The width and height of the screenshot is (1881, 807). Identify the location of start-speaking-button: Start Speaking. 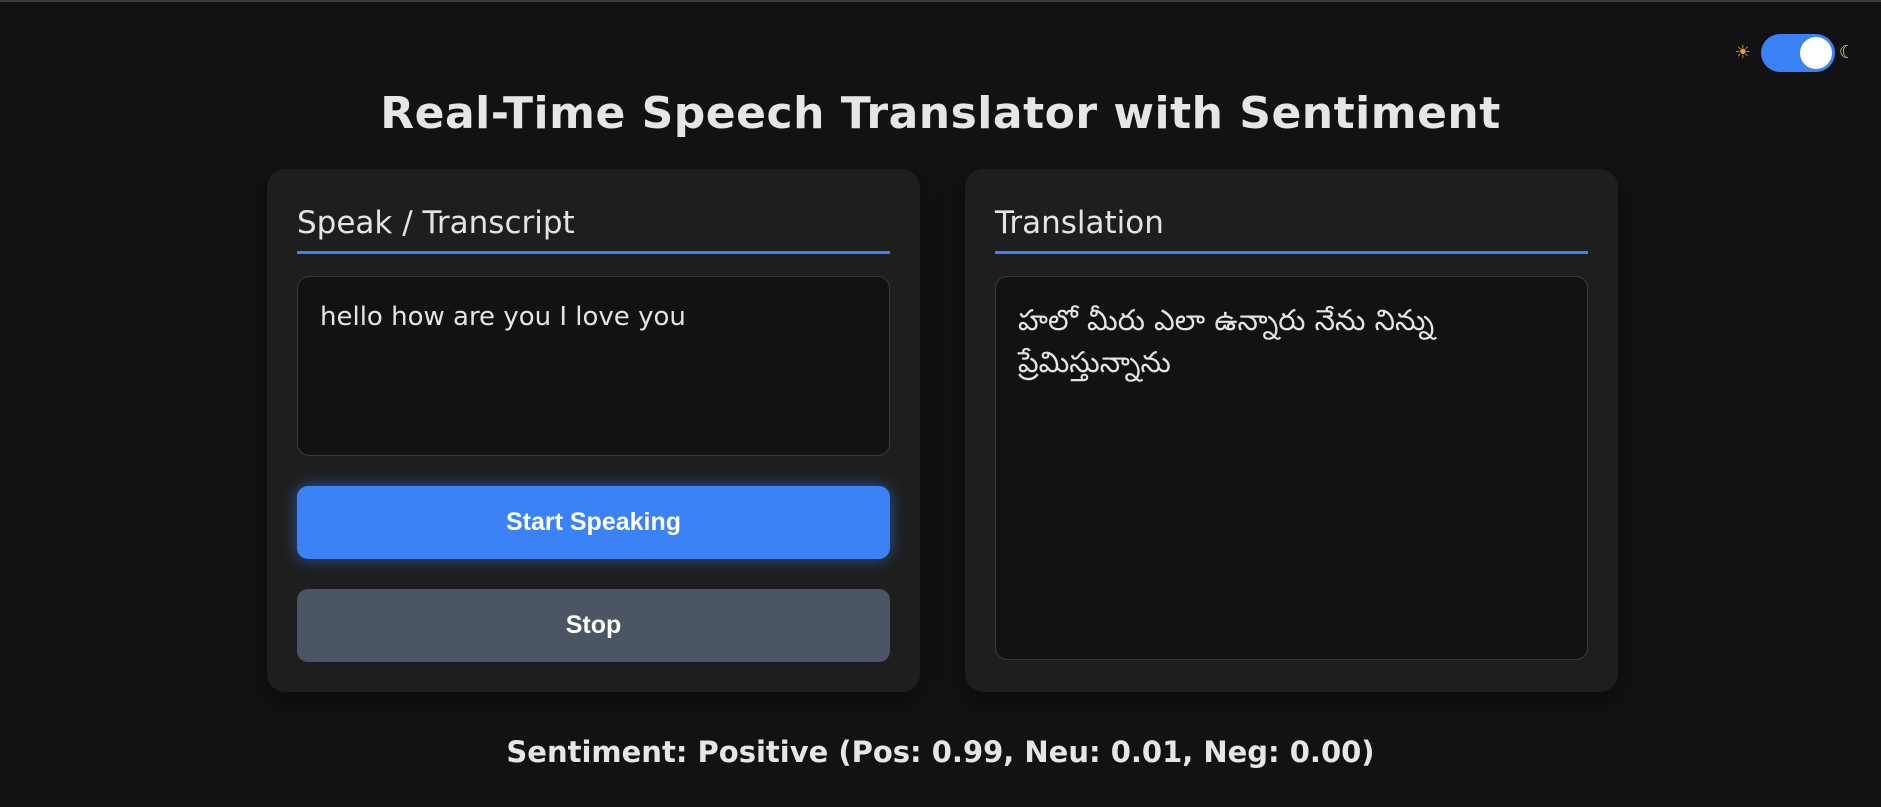
(593, 522).